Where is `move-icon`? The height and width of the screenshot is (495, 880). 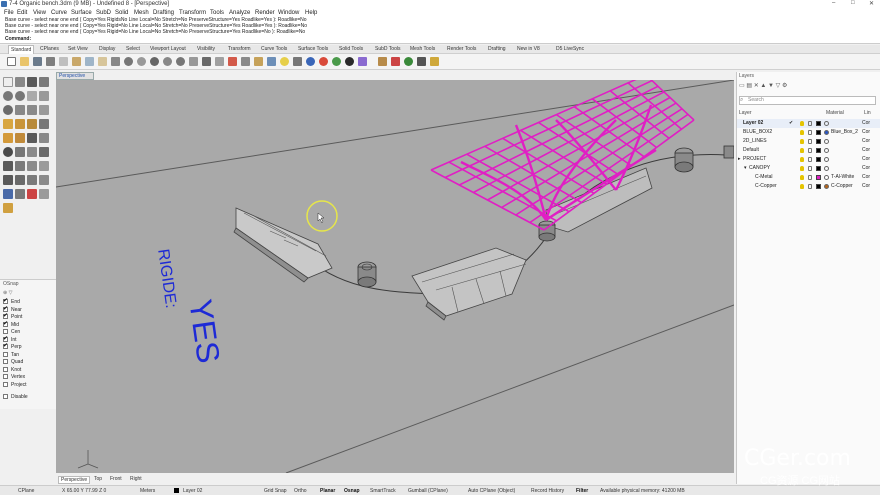 move-icon is located at coordinates (245, 61).